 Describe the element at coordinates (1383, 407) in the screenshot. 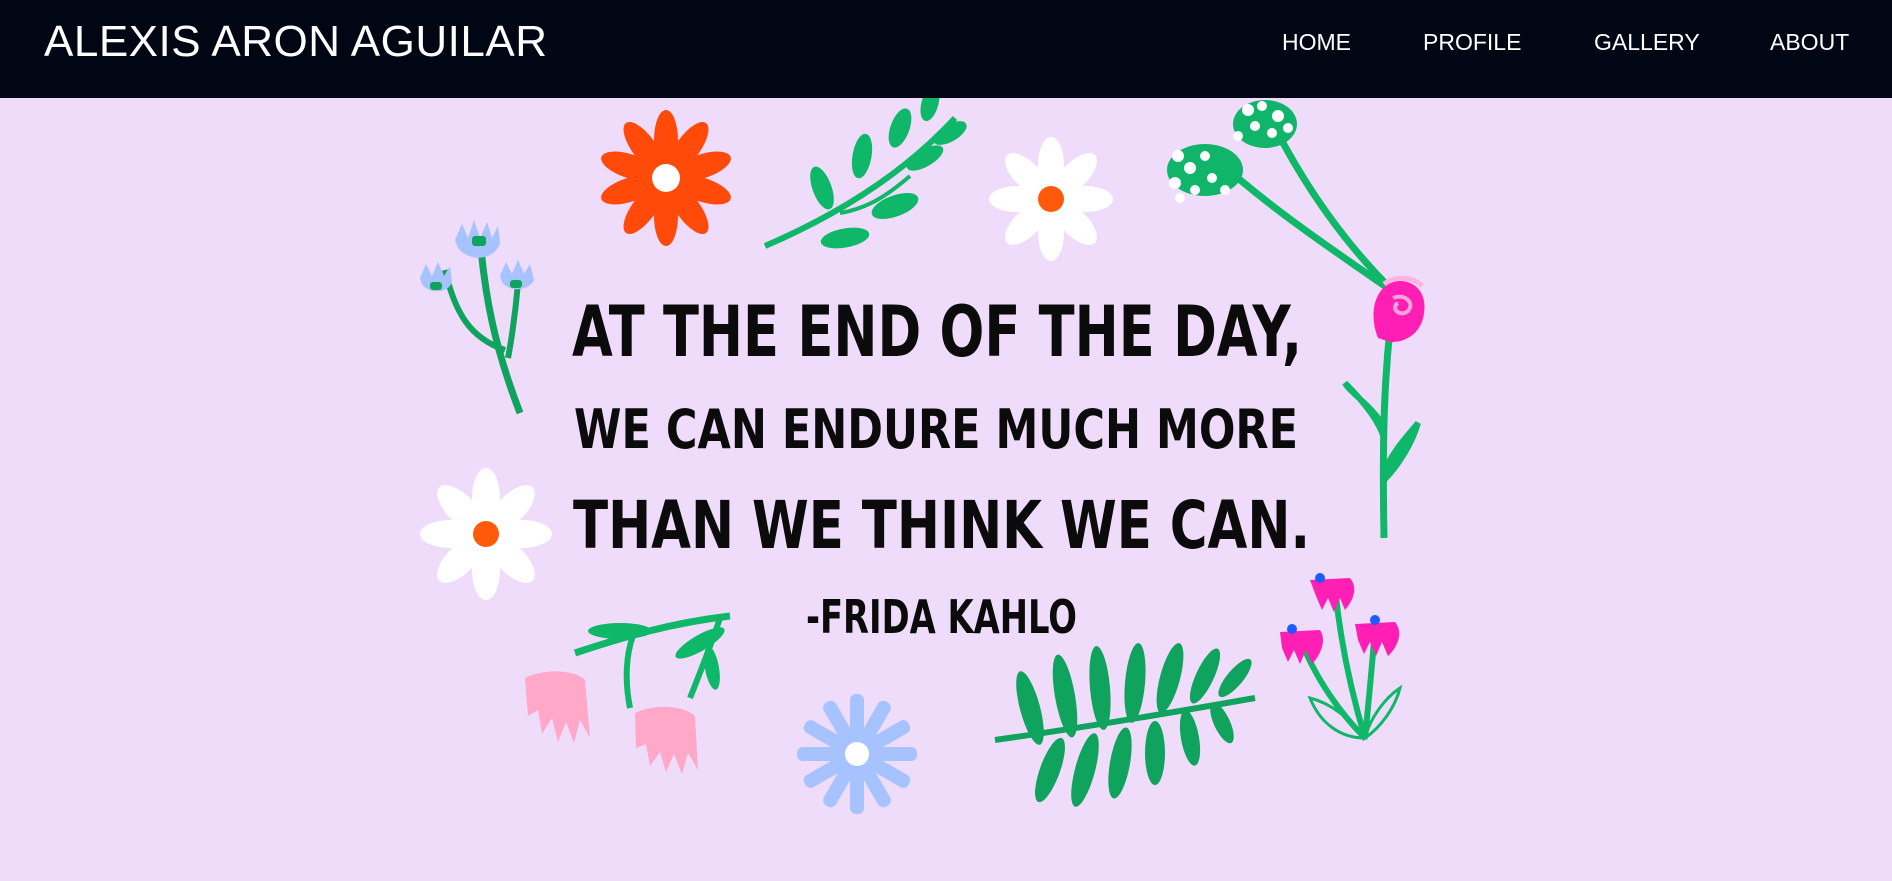

I see `pink-tulip-icon` at that location.